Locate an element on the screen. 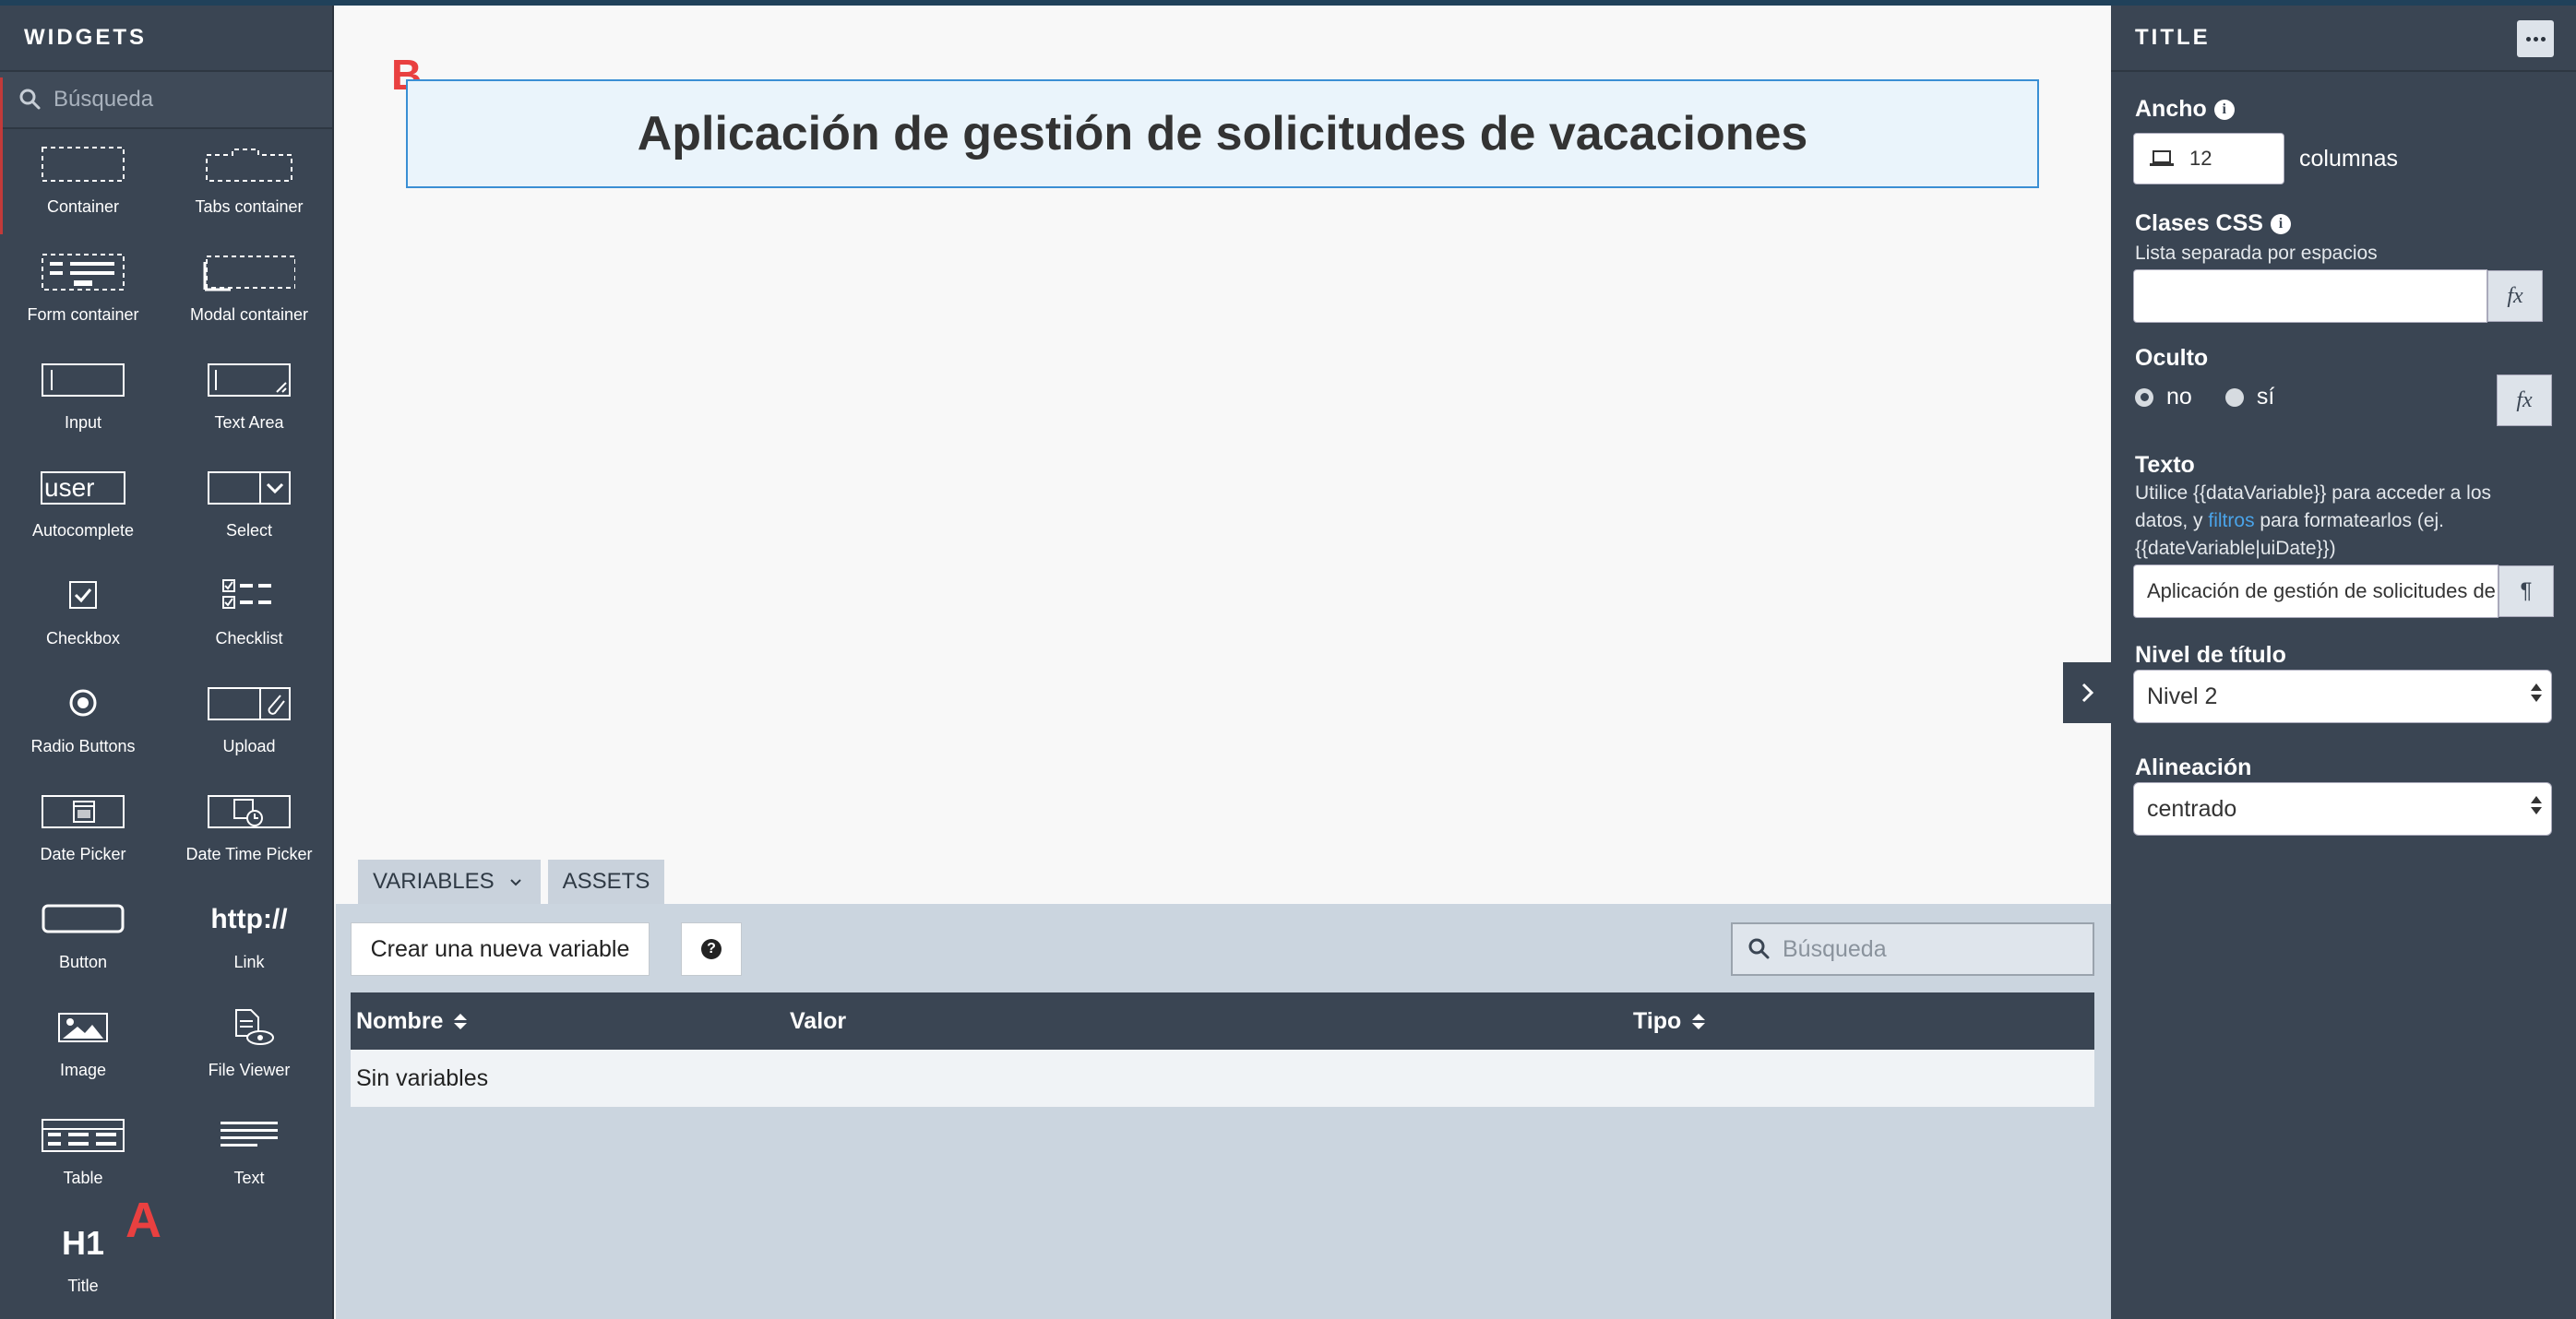  help-icon: ? is located at coordinates (712, 949).